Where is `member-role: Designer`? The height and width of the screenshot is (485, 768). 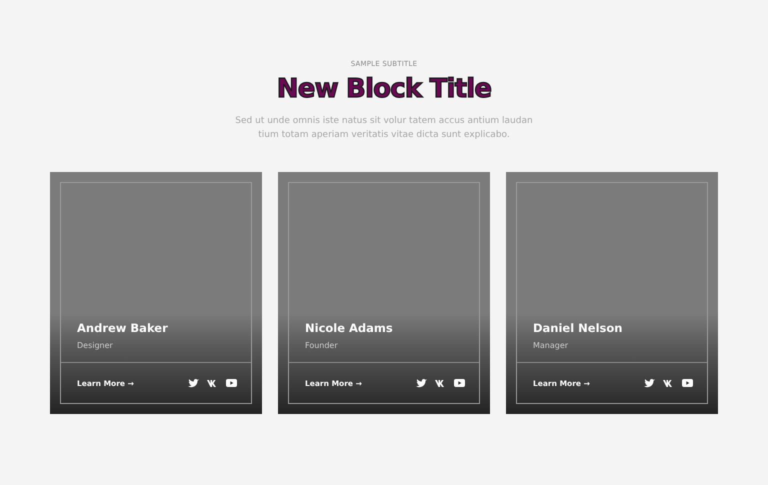
member-role: Designer is located at coordinates (95, 345).